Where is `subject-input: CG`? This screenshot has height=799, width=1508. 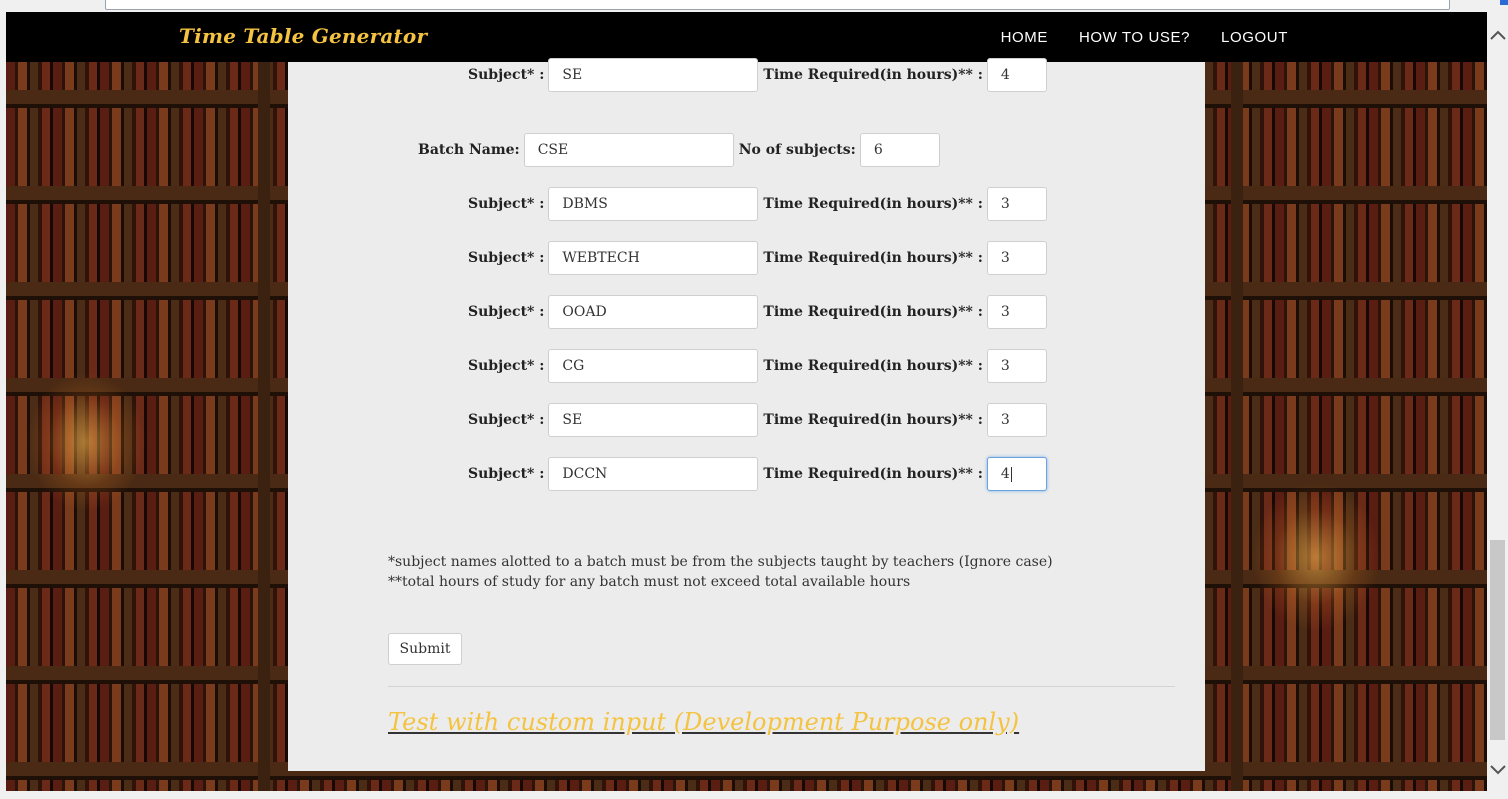 subject-input: CG is located at coordinates (653, 366).